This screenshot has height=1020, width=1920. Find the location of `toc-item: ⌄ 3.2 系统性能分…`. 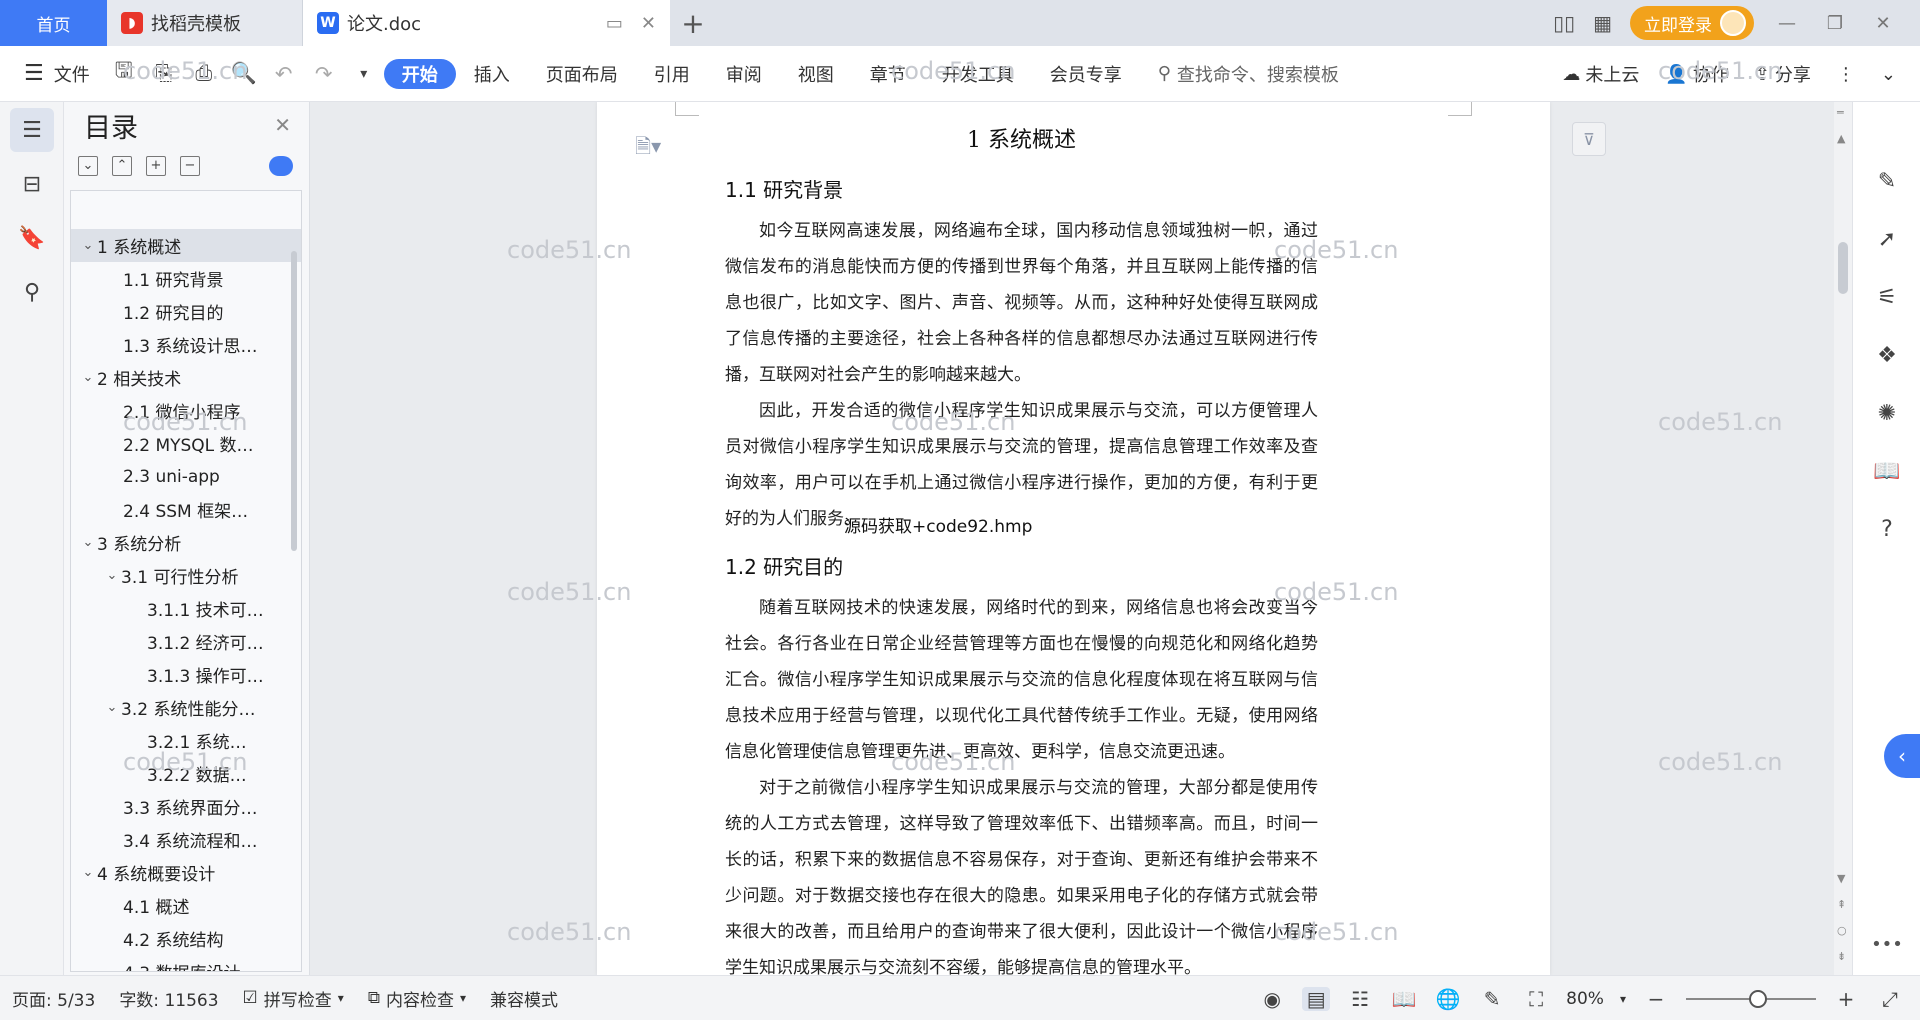

toc-item: ⌄ 3.2 系统性能分… is located at coordinates (186, 707).